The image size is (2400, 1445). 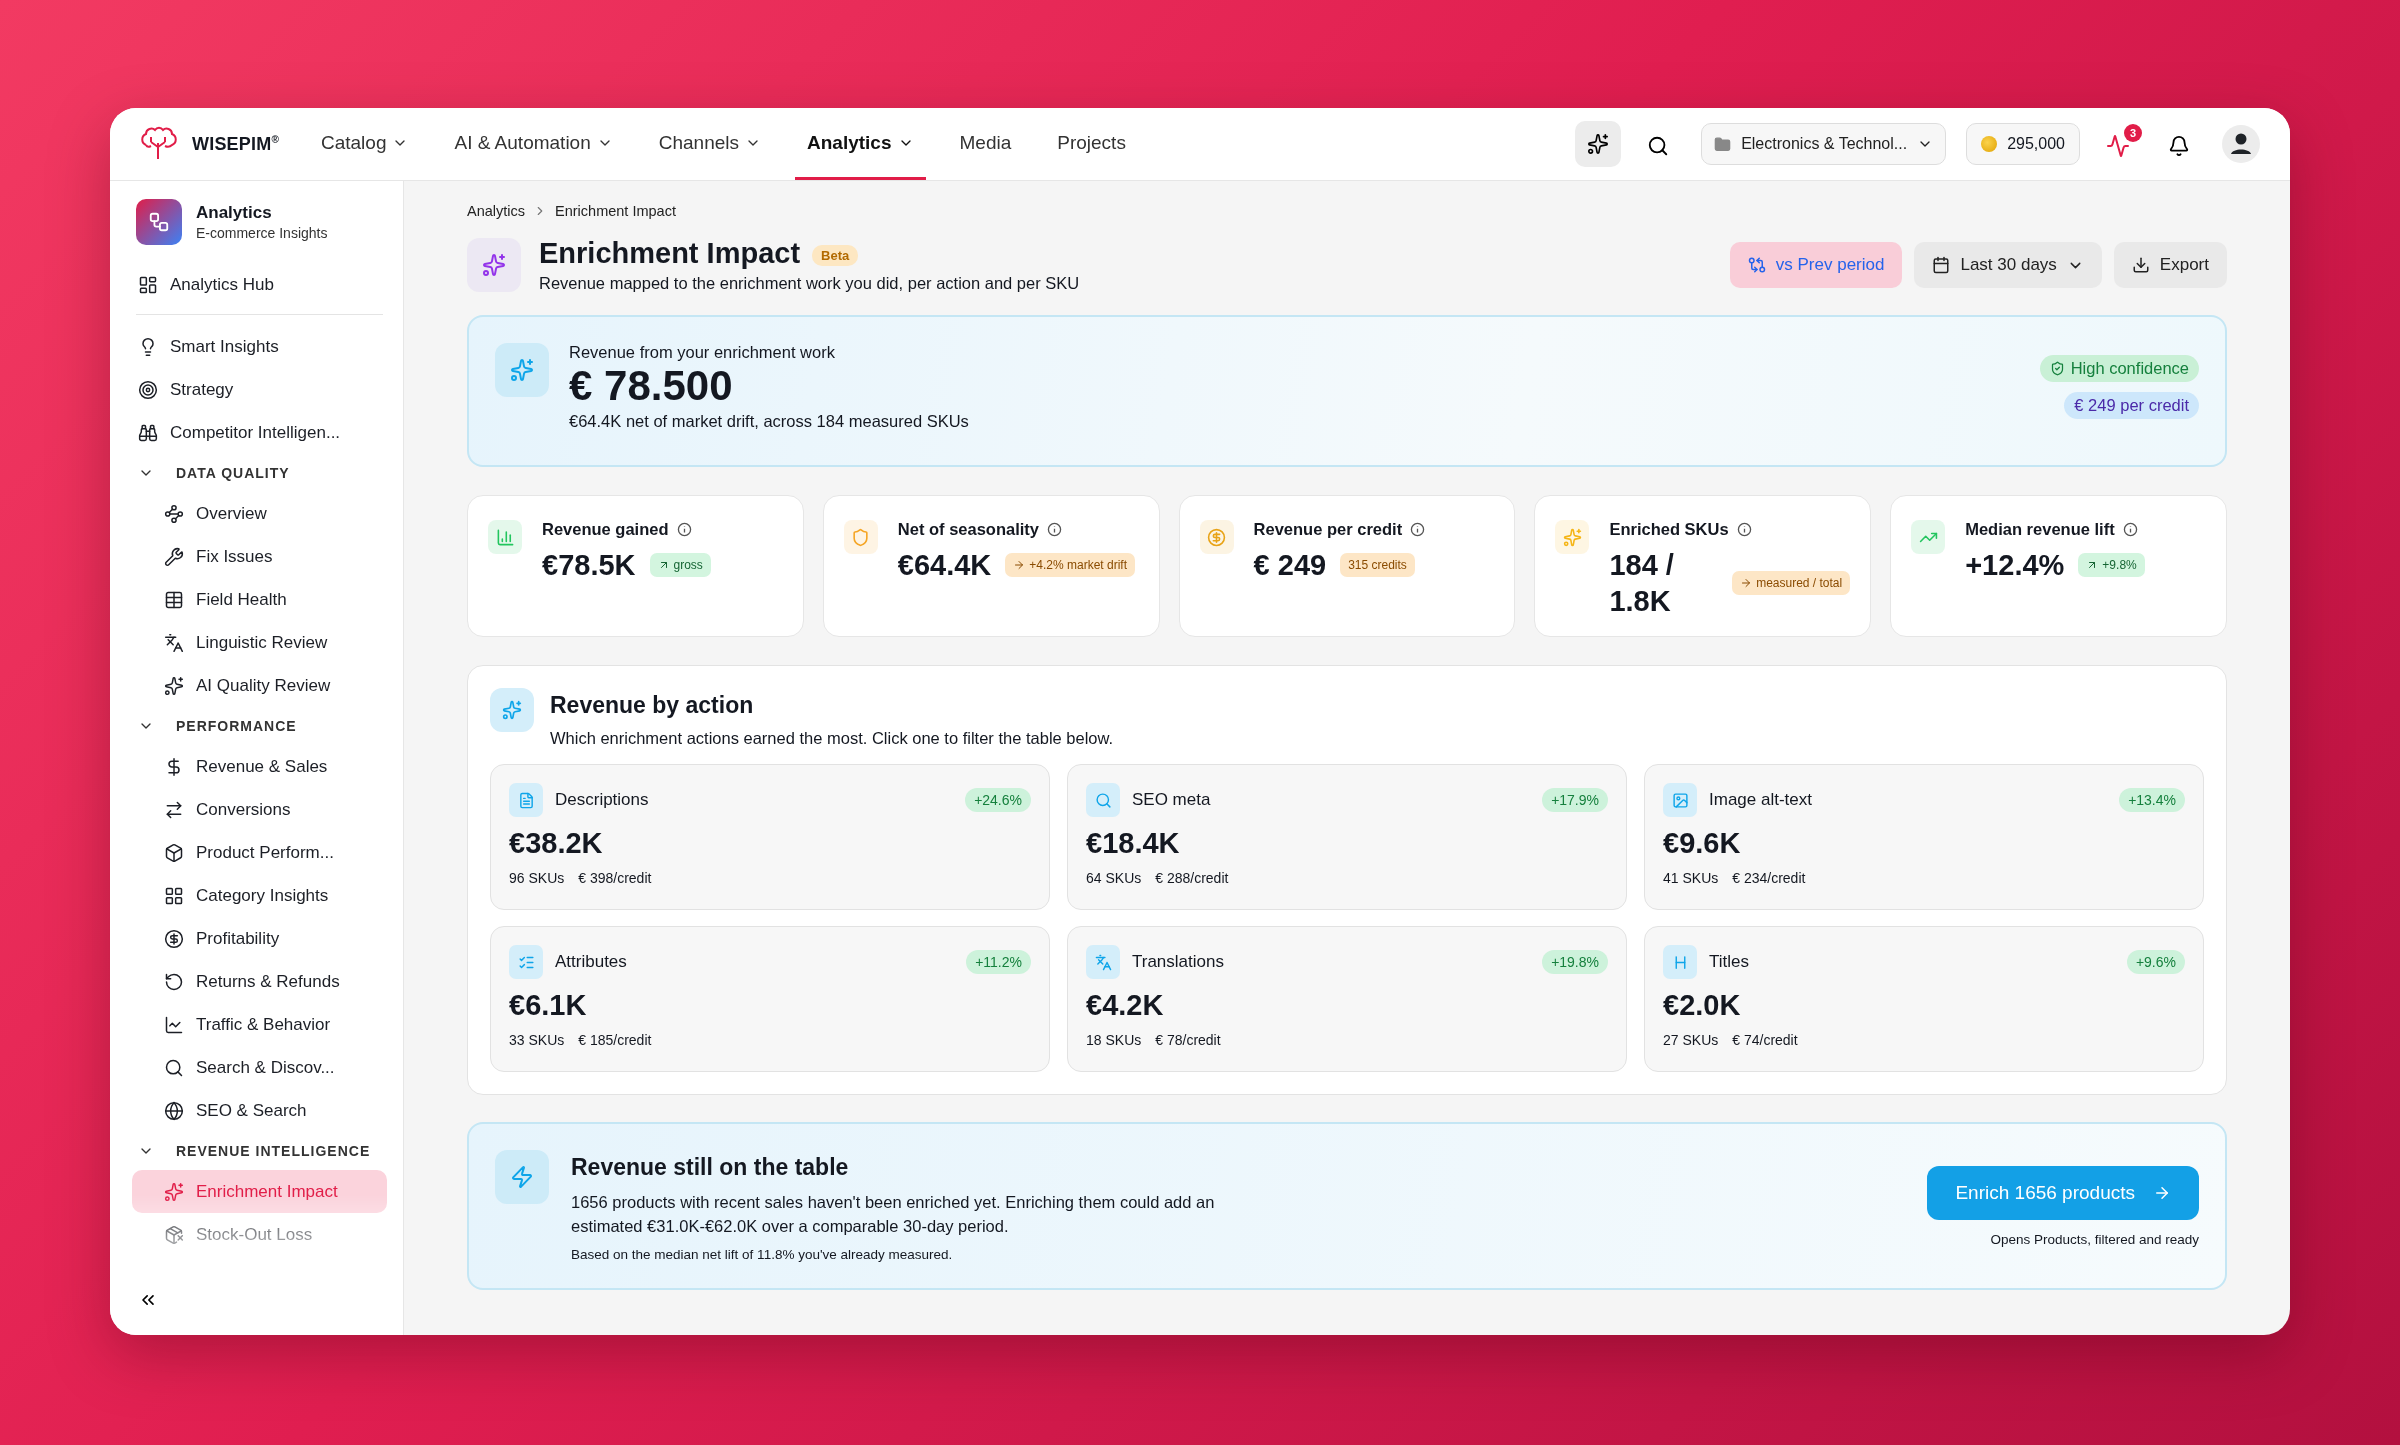 What do you see at coordinates (602, 800) in the screenshot?
I see `action-label: Descriptions` at bounding box center [602, 800].